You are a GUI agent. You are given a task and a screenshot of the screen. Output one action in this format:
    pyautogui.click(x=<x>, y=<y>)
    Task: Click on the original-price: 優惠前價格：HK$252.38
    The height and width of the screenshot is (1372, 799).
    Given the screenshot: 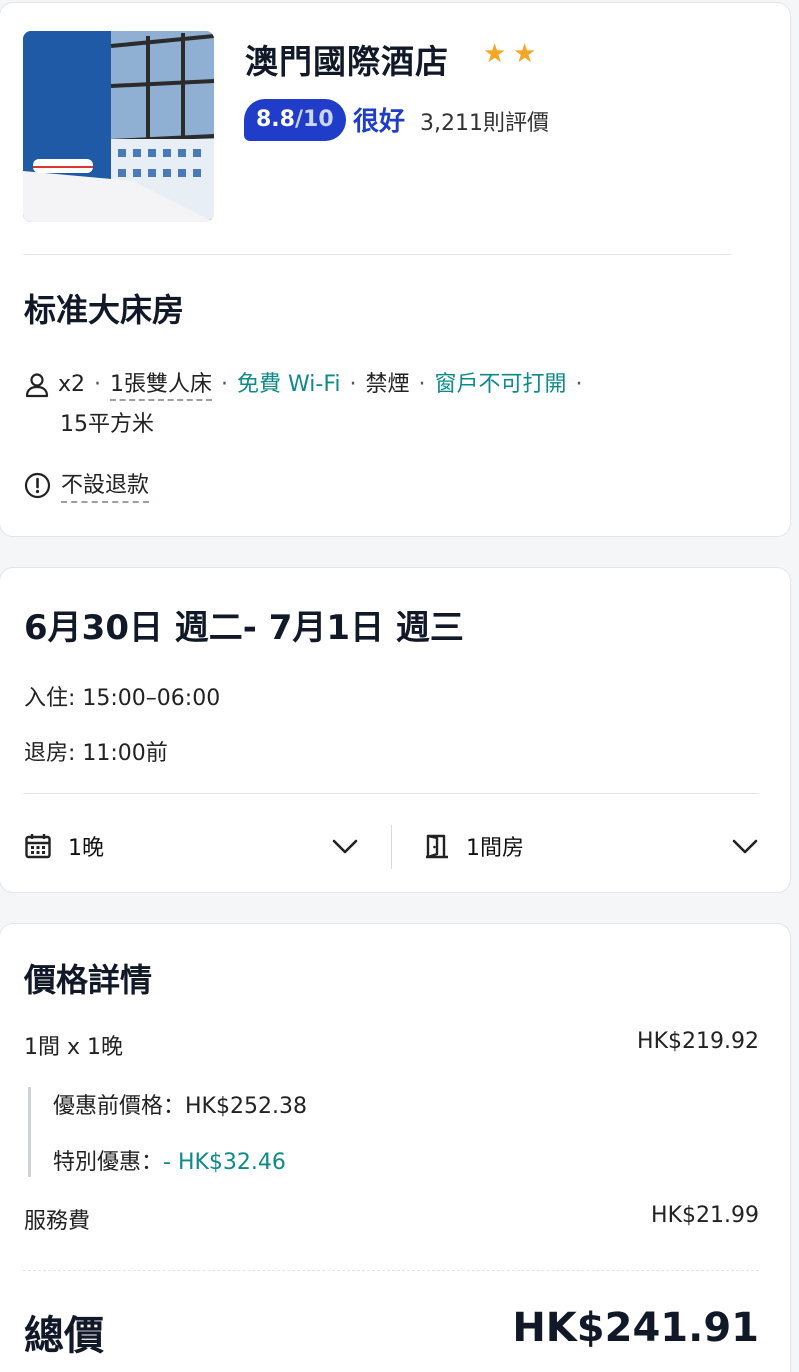 What is the action you would take?
    pyautogui.click(x=180, y=1104)
    